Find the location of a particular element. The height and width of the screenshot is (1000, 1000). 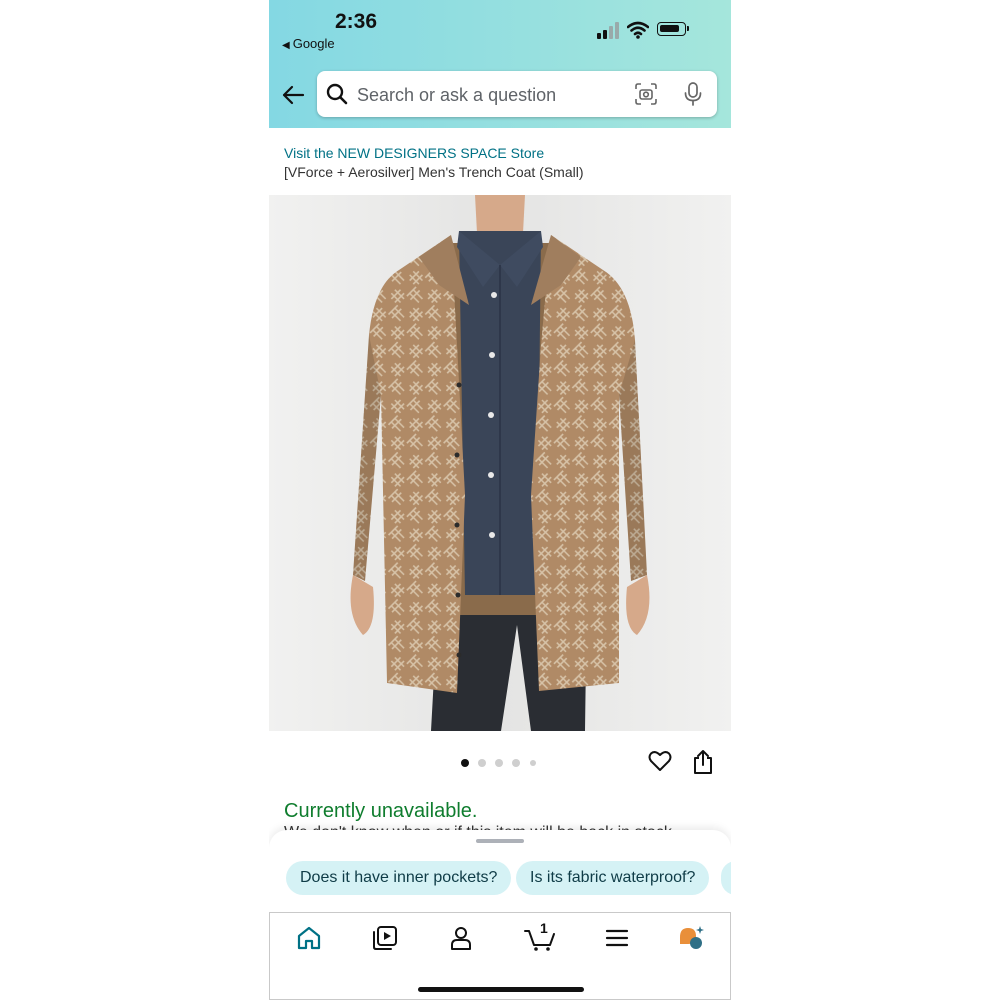

cart-count: 1 is located at coordinates (544, 928).